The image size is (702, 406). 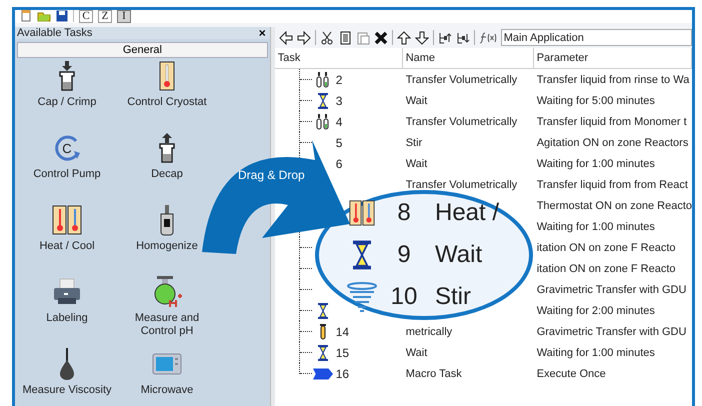 What do you see at coordinates (167, 102) in the screenshot?
I see `task-label: Control Cryostat` at bounding box center [167, 102].